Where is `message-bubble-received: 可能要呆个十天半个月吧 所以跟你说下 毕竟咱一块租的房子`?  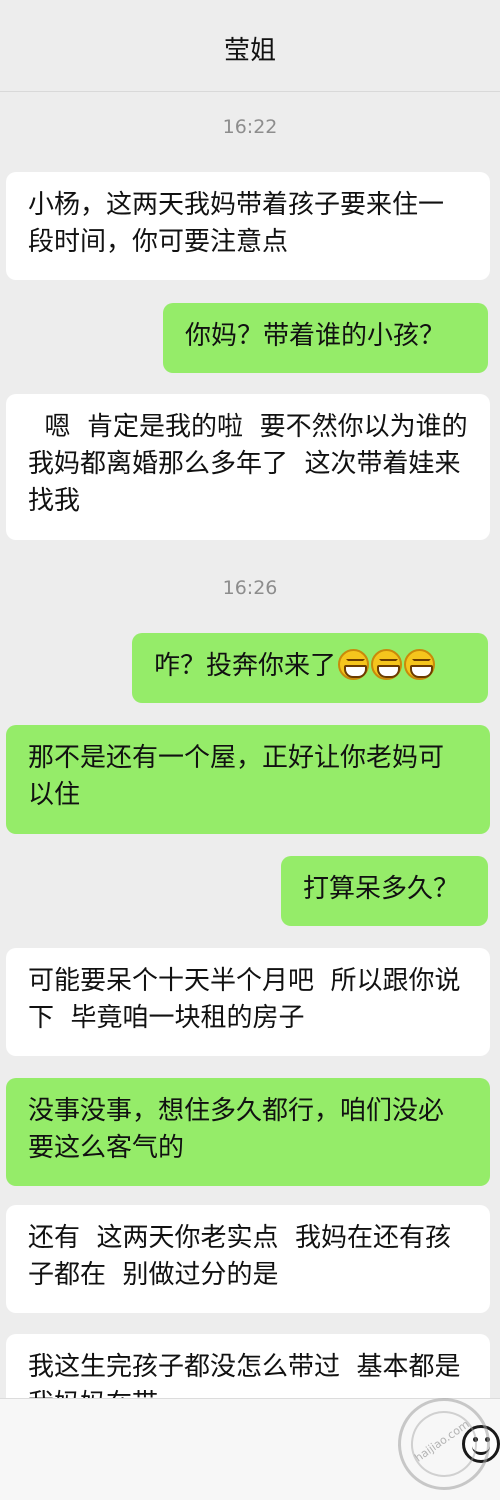 message-bubble-received: 可能要呆个十天半个月吧 所以跟你说下 毕竟咱一块租的房子 is located at coordinates (248, 1002).